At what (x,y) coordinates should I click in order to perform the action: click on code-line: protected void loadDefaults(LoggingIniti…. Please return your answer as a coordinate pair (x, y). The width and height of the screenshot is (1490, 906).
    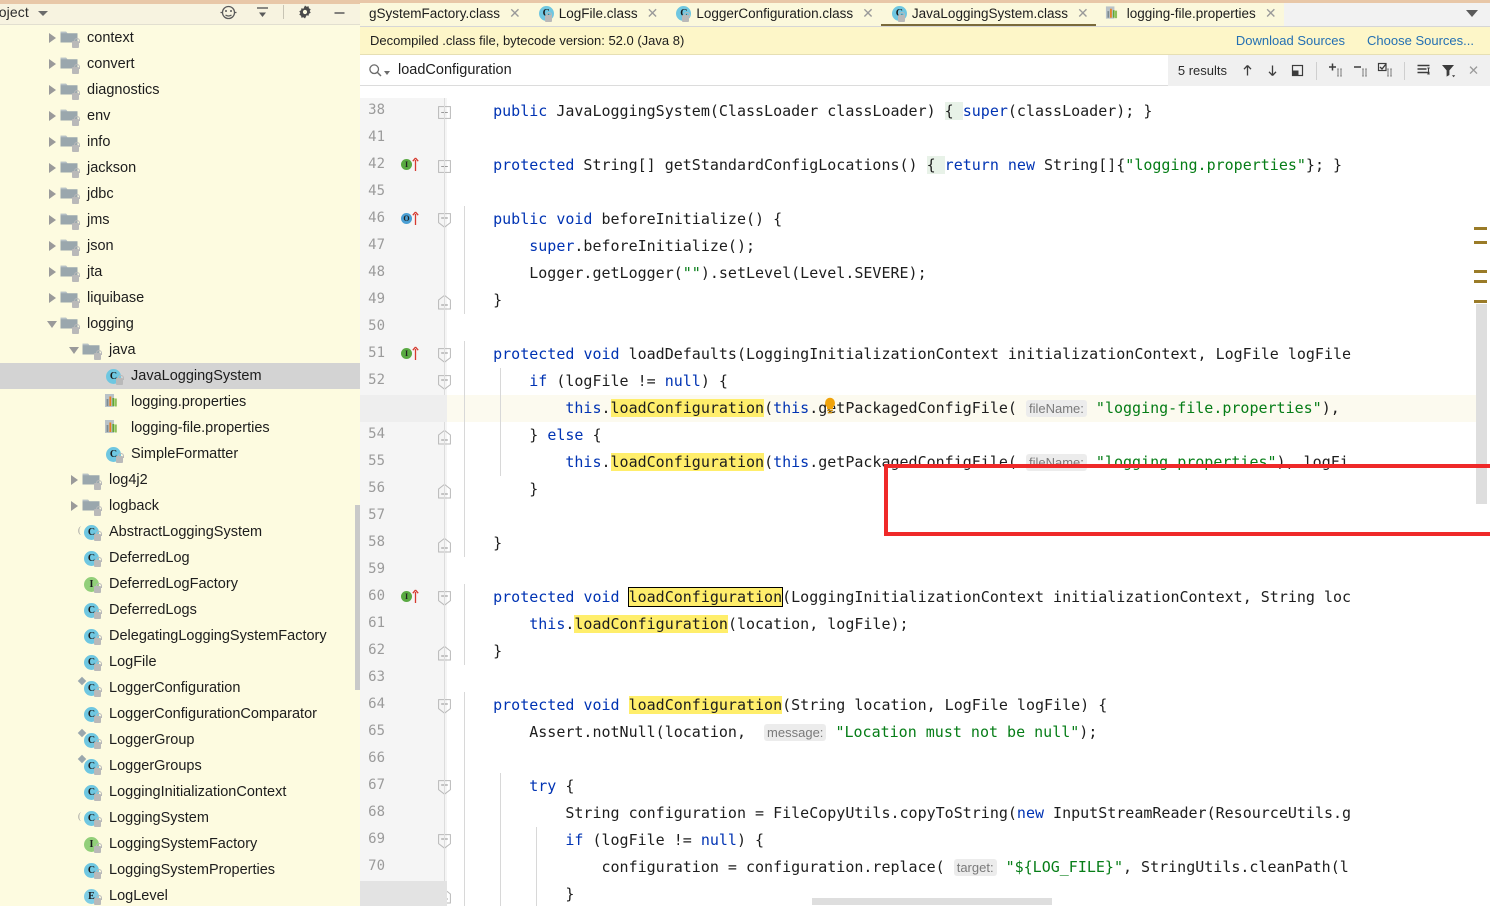
    Looking at the image, I should click on (904, 354).